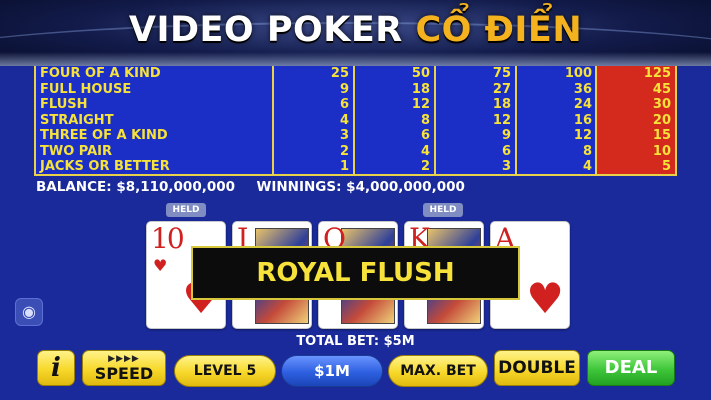  I want to click on hand-name: STRAIGHT, so click(77, 120).